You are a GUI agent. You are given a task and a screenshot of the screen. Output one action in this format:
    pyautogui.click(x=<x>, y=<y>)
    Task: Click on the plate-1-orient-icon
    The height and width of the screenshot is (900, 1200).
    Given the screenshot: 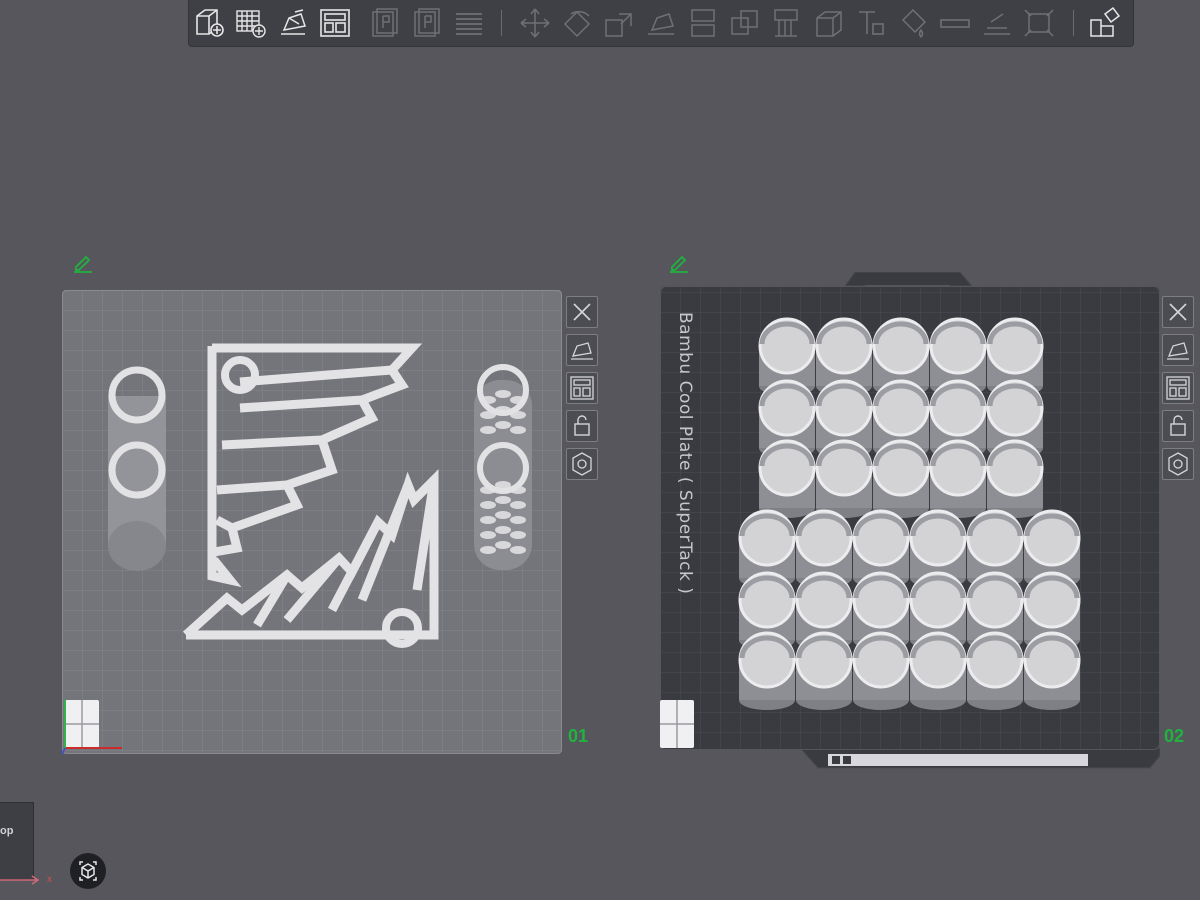 What is the action you would take?
    pyautogui.click(x=582, y=350)
    